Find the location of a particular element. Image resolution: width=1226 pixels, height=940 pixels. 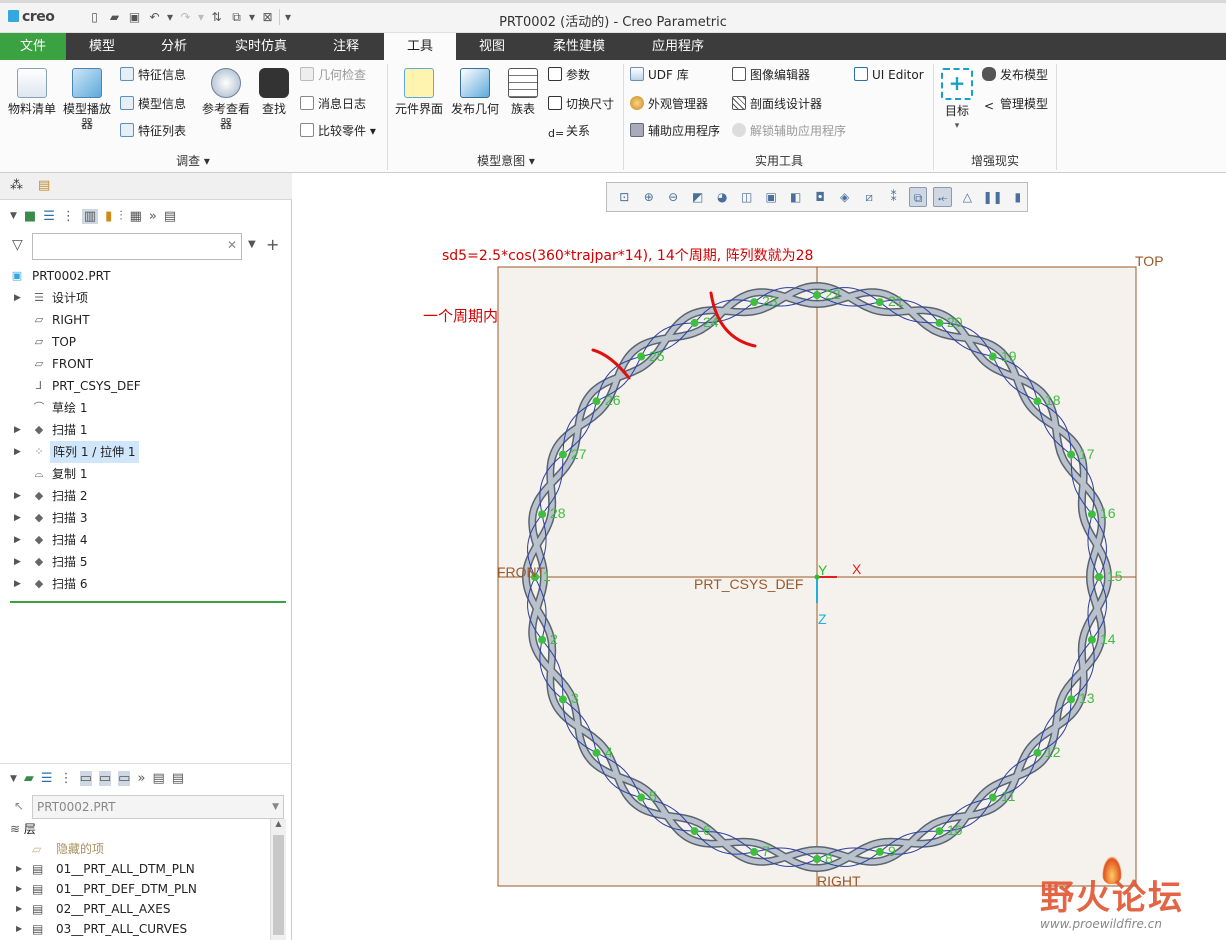

tree-settings-icon: ▥ is located at coordinates (90, 216).